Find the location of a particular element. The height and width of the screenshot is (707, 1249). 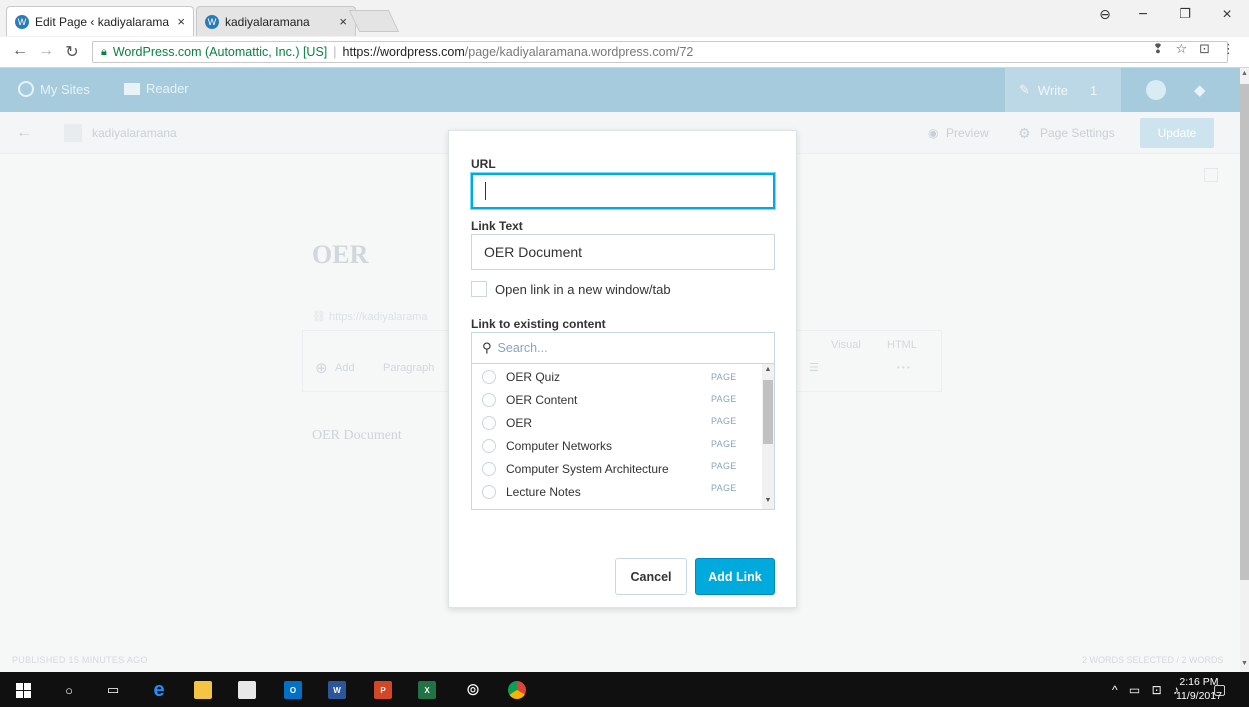

gear-icon: ⚙ is located at coordinates (1024, 133).